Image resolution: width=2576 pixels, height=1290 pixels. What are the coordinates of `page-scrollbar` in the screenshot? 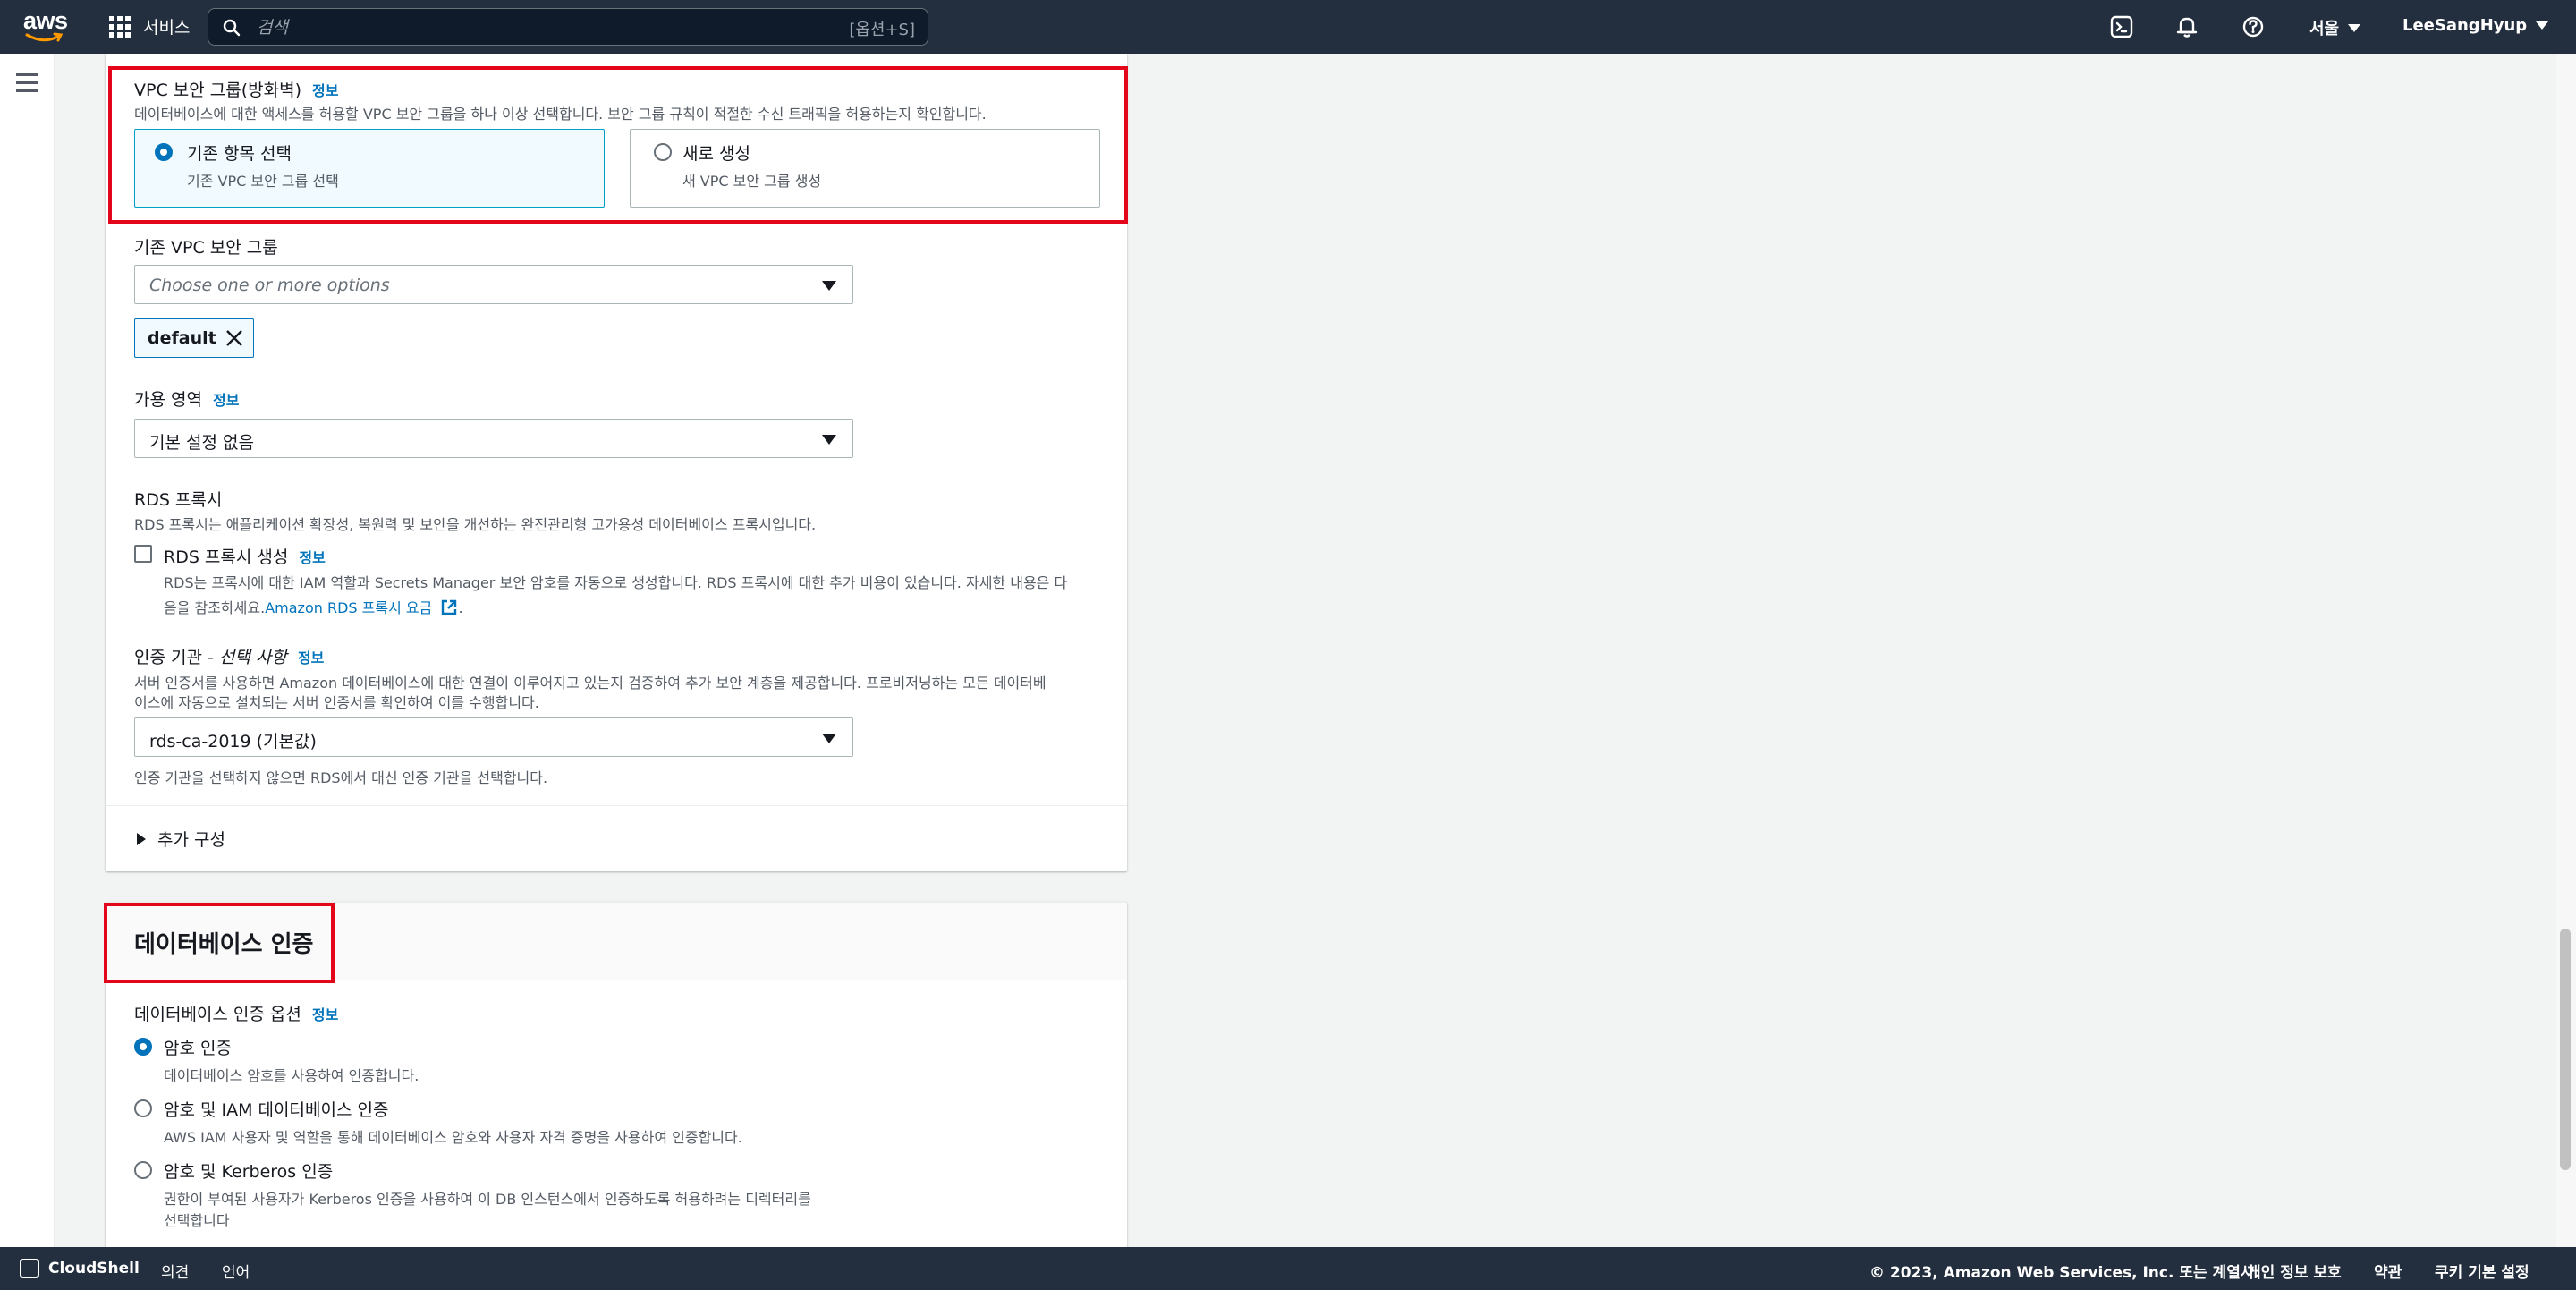 It's located at (2566, 650).